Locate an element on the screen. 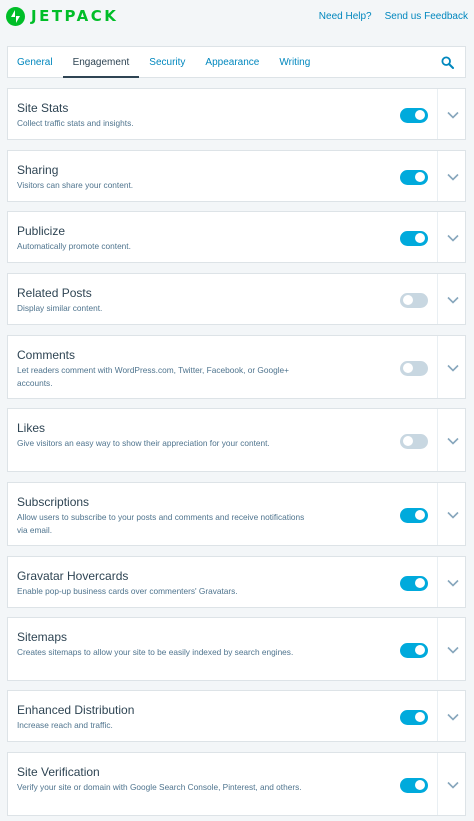  header-links: Need Help? Send us Feedback is located at coordinates (393, 16).